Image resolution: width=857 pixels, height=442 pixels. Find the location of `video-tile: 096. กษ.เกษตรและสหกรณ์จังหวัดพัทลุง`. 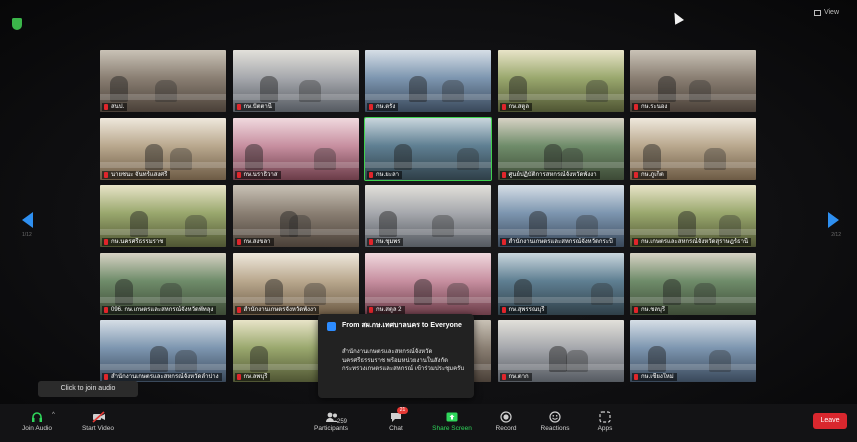

video-tile: 096. กษ.เกษตรและสหกรณ์จังหวัดพัทลุง is located at coordinates (163, 283).